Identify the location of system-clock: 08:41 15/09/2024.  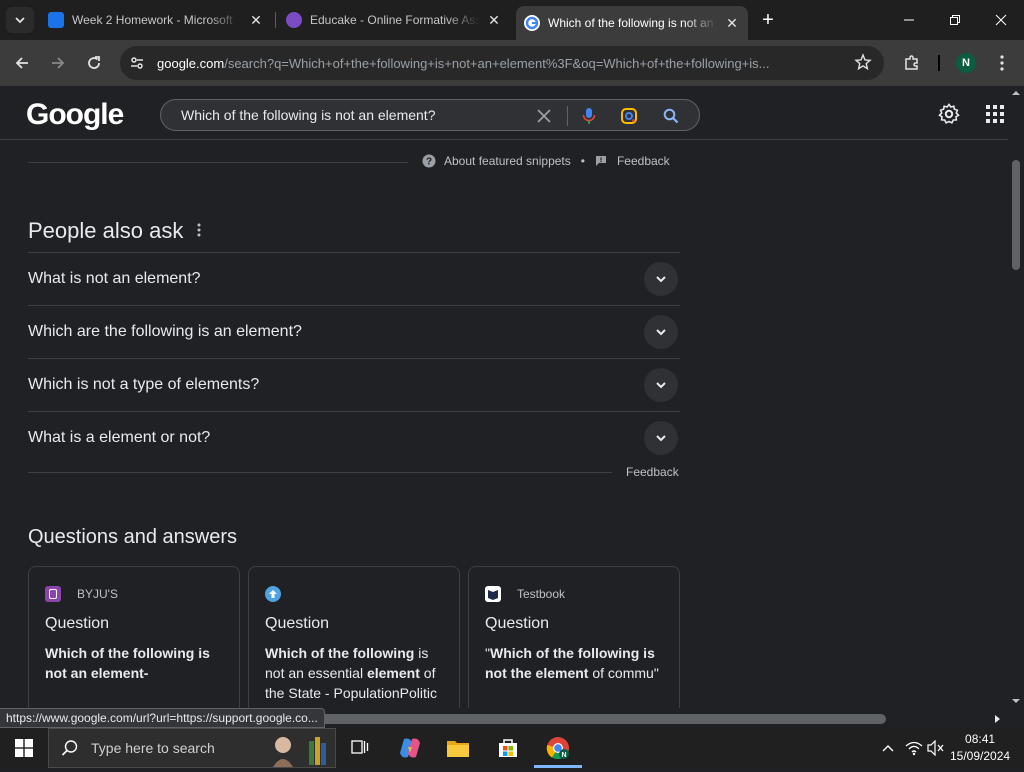
(980, 748).